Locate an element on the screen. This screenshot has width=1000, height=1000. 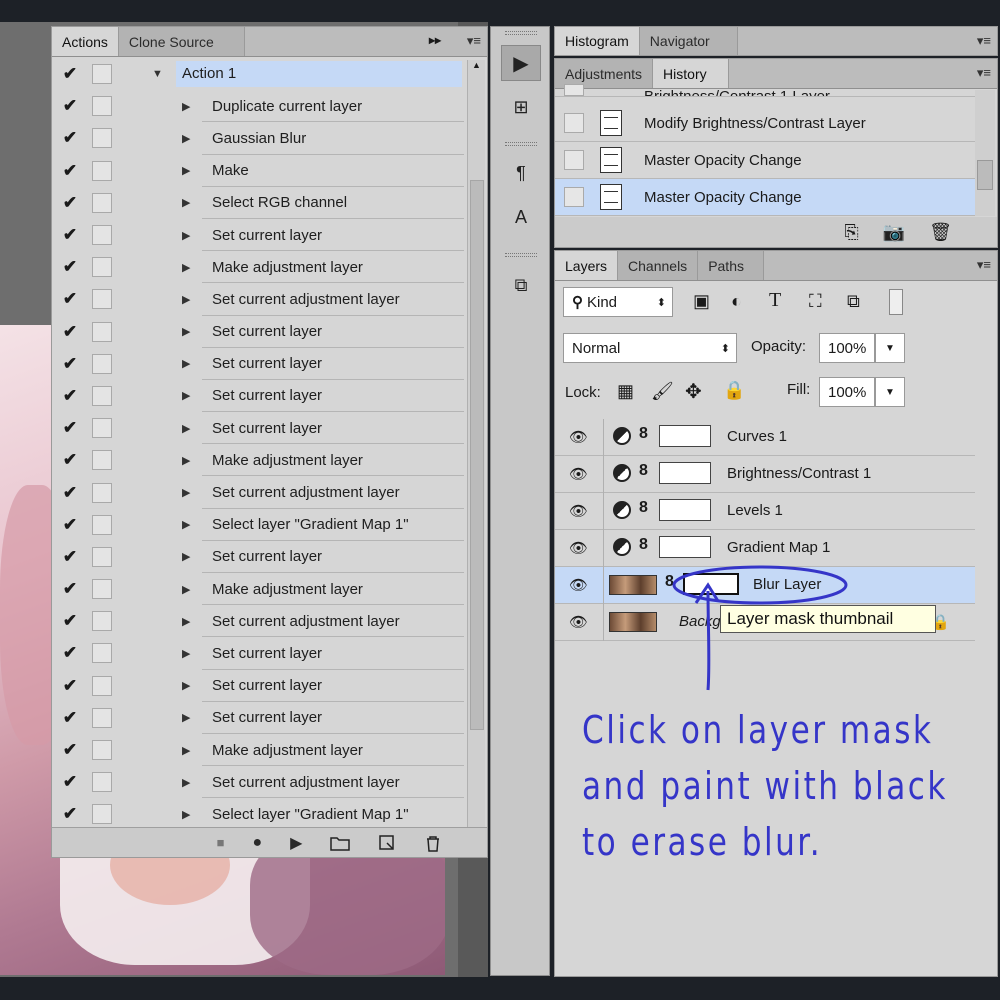
layer-name: Curves 1 is located at coordinates (757, 436).